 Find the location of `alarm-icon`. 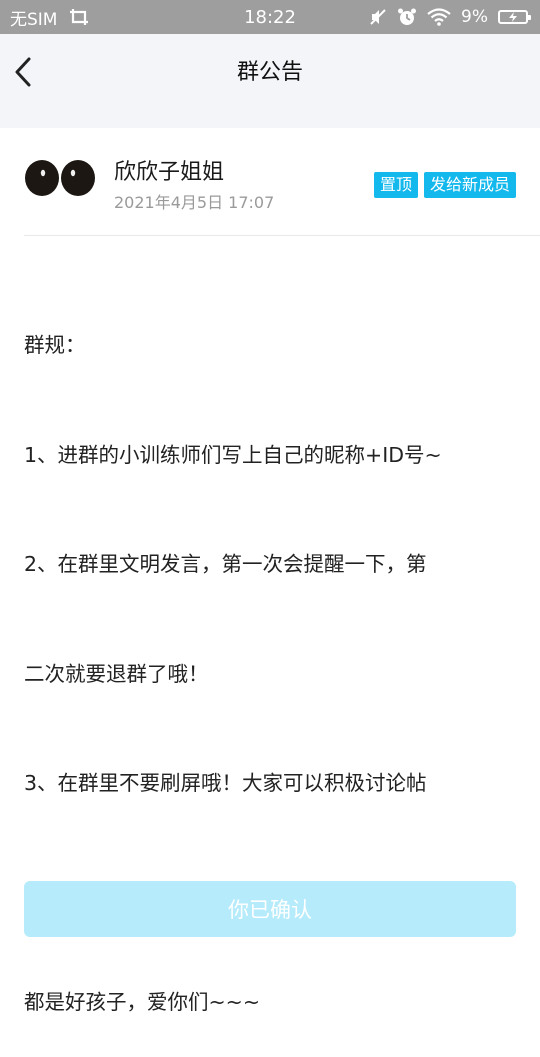

alarm-icon is located at coordinates (407, 17).